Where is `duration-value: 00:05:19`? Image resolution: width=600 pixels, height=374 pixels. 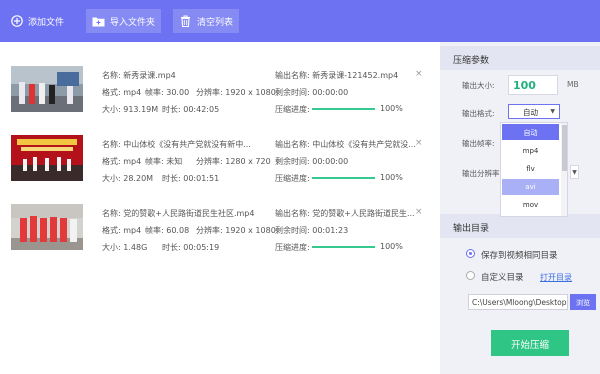
duration-value: 00:05:19 is located at coordinates (201, 247).